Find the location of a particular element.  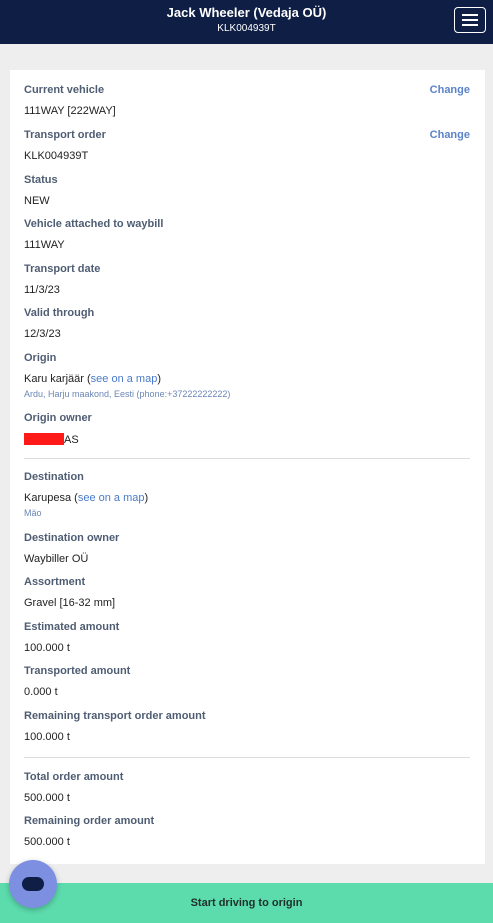

origin-name: Karu karjäär is located at coordinates (54, 379).